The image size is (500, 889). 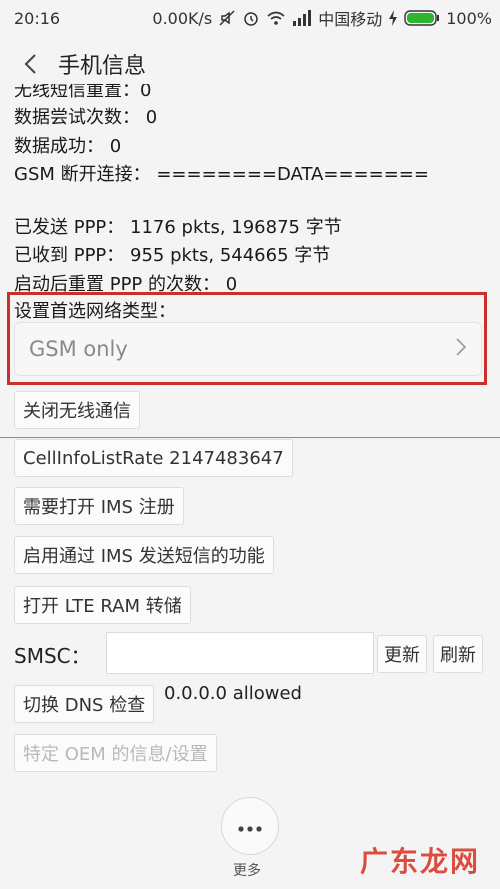 What do you see at coordinates (52, 656) in the screenshot?
I see `smsc-label: SMSC：` at bounding box center [52, 656].